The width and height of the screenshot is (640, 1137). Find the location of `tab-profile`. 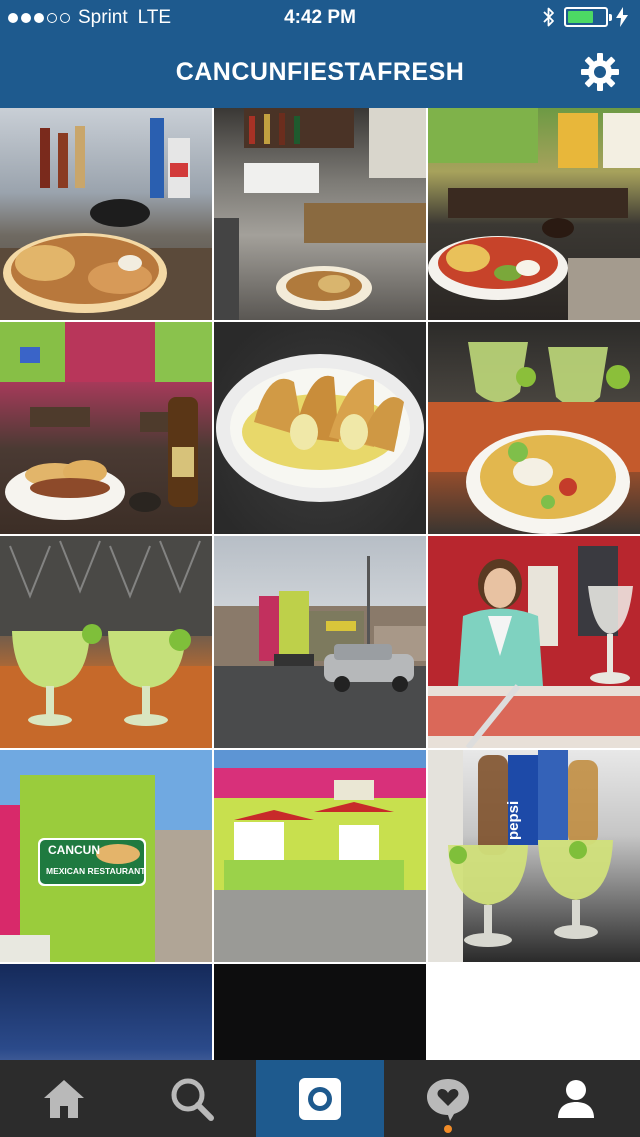

tab-profile is located at coordinates (576, 1098).